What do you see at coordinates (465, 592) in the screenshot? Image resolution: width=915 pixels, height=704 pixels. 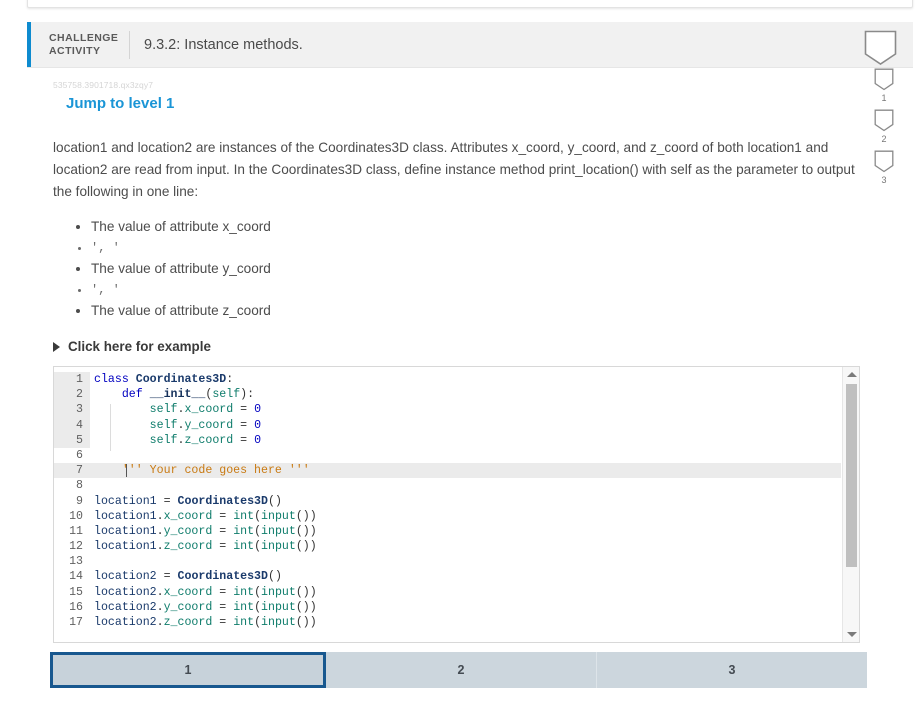 I see `code-source: location2.x_coord = int(input())` at bounding box center [465, 592].